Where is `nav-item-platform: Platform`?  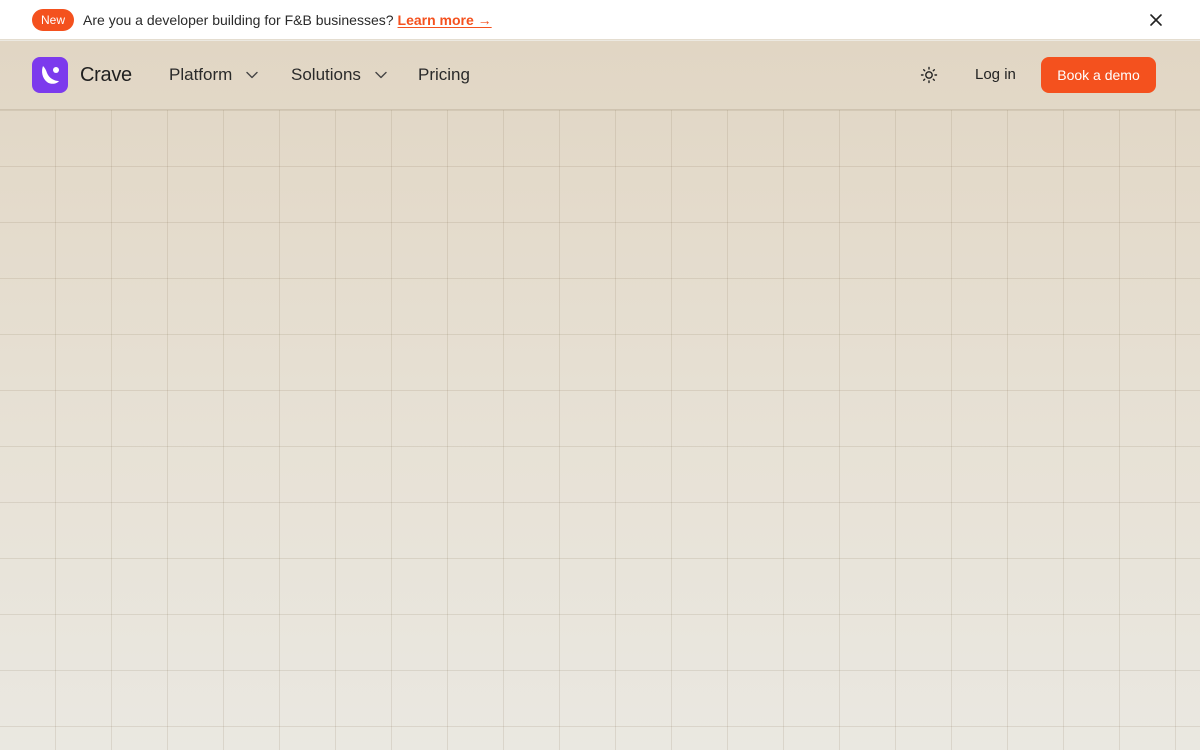 nav-item-platform: Platform is located at coordinates (213, 75).